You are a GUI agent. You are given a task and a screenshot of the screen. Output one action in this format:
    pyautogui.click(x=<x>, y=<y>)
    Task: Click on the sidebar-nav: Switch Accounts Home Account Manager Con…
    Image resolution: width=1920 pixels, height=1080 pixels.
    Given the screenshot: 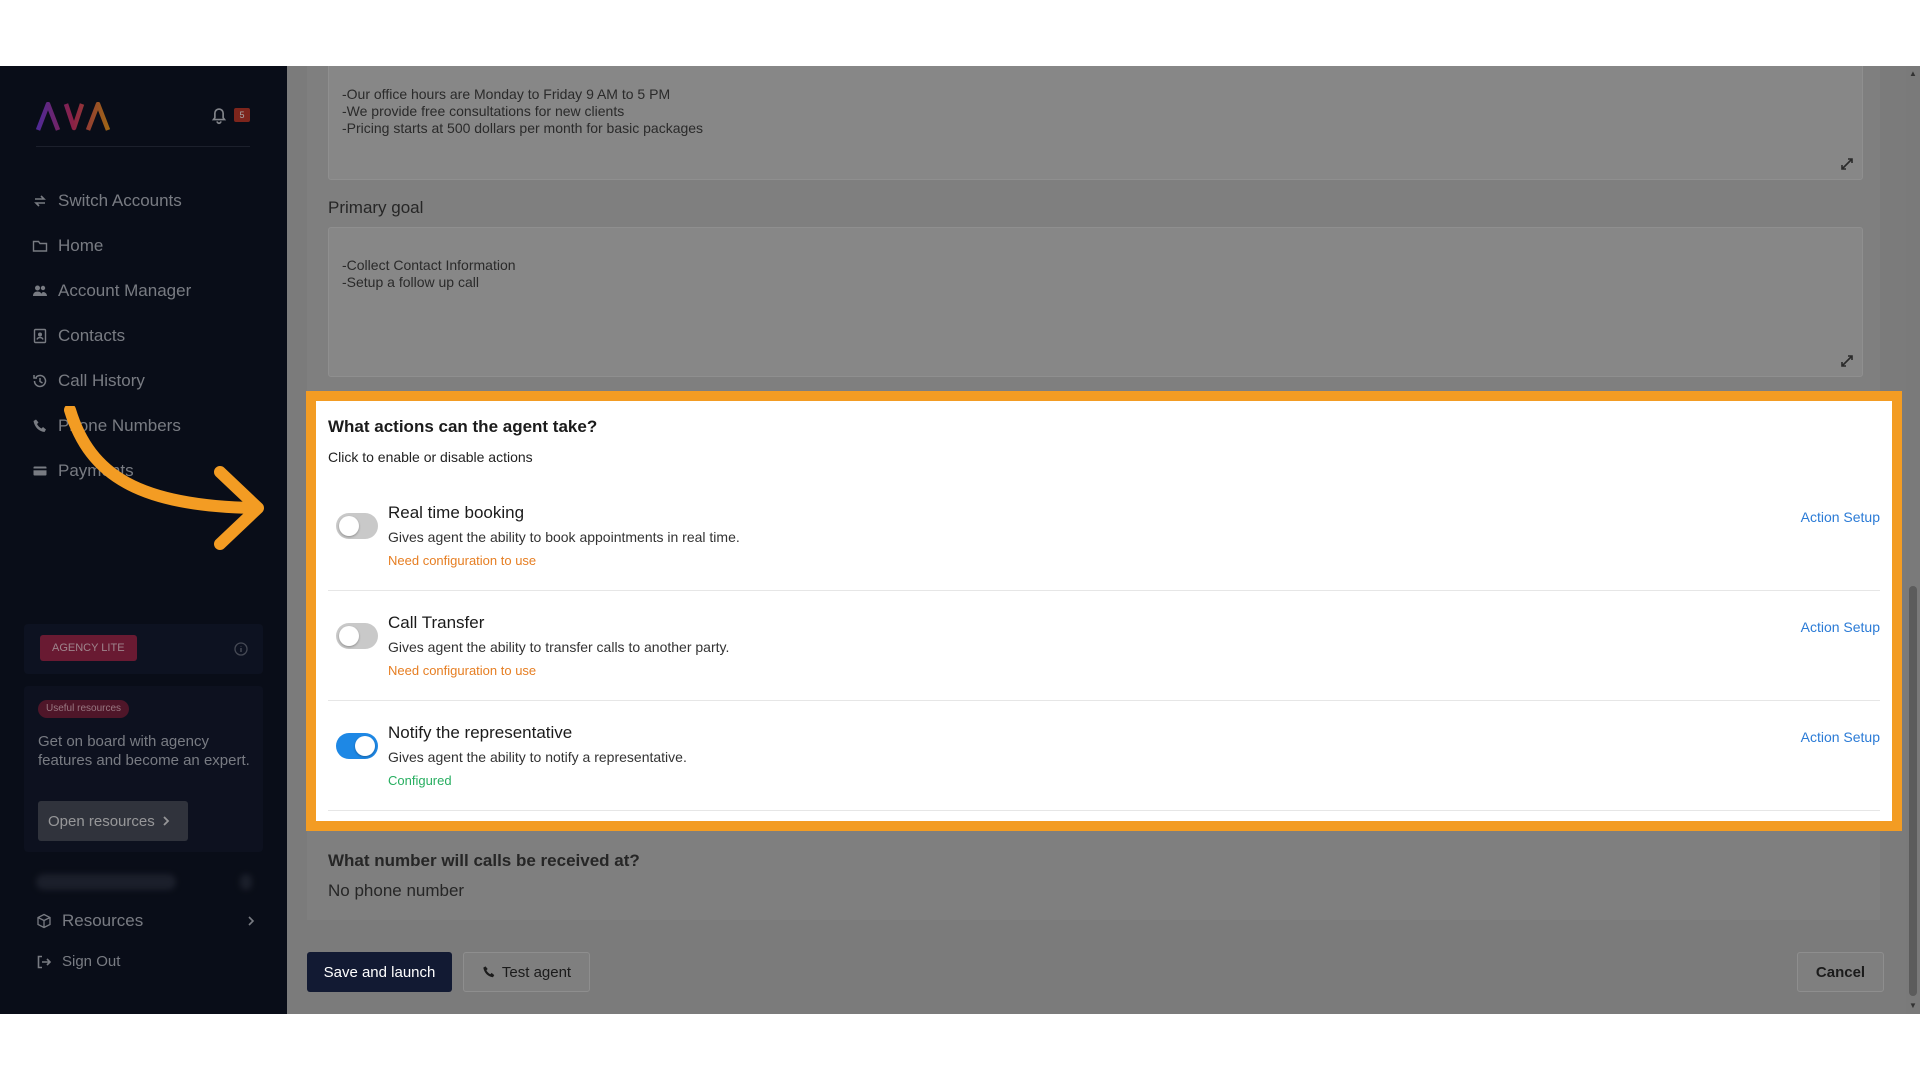 What is the action you would take?
    pyautogui.click(x=147, y=335)
    